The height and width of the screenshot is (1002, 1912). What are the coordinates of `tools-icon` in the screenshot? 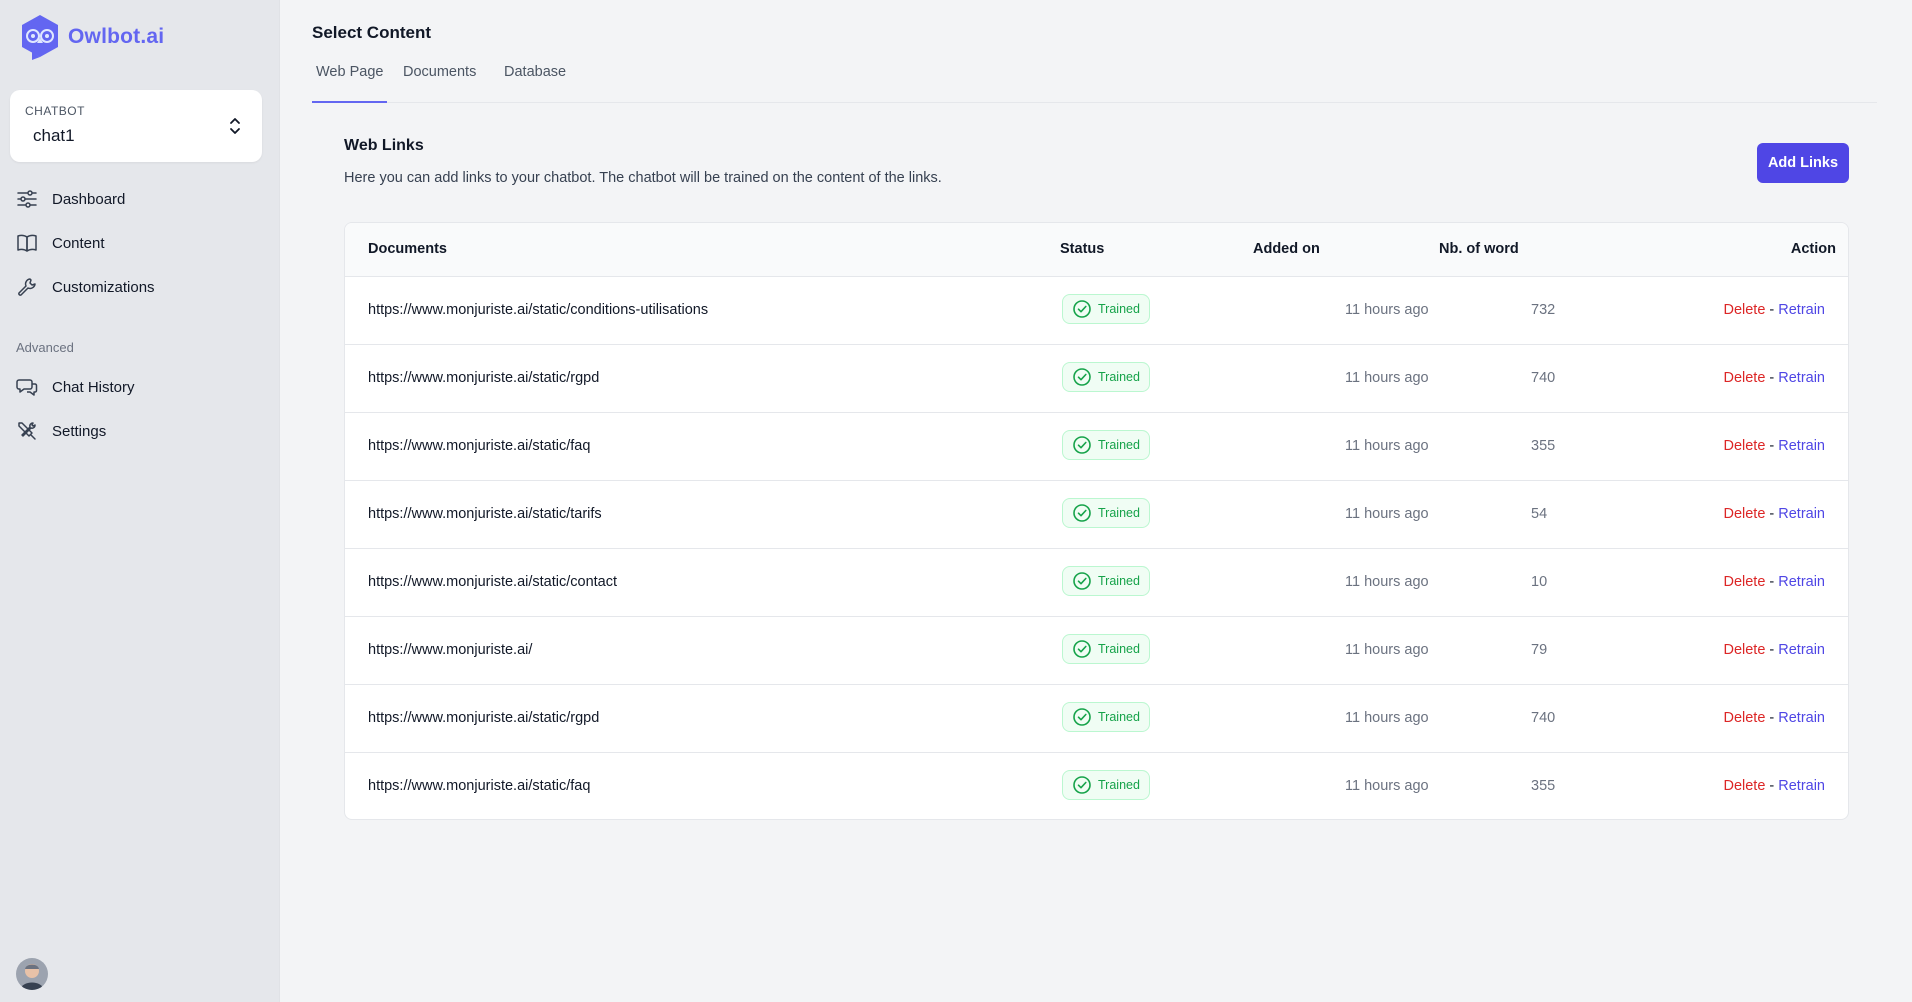 It's located at (27, 431).